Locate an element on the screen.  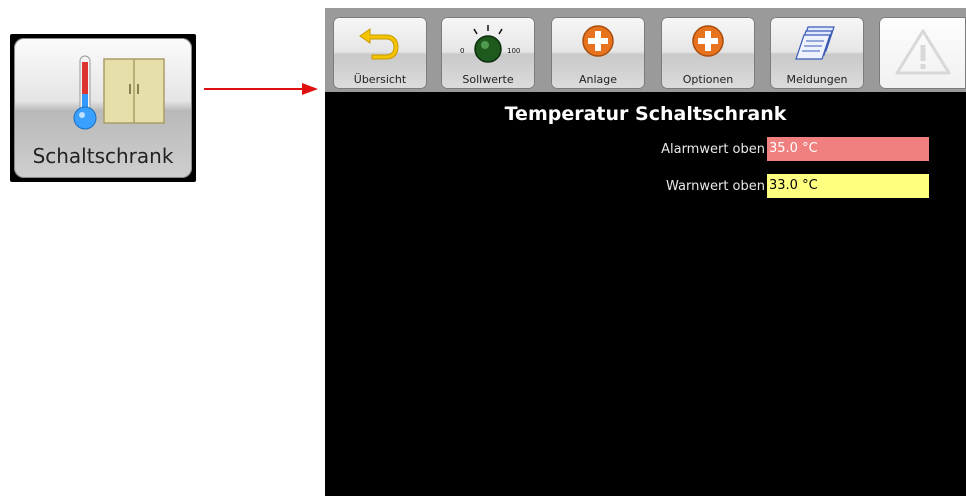
uebersicht-button: Übersicht is located at coordinates (380, 53).